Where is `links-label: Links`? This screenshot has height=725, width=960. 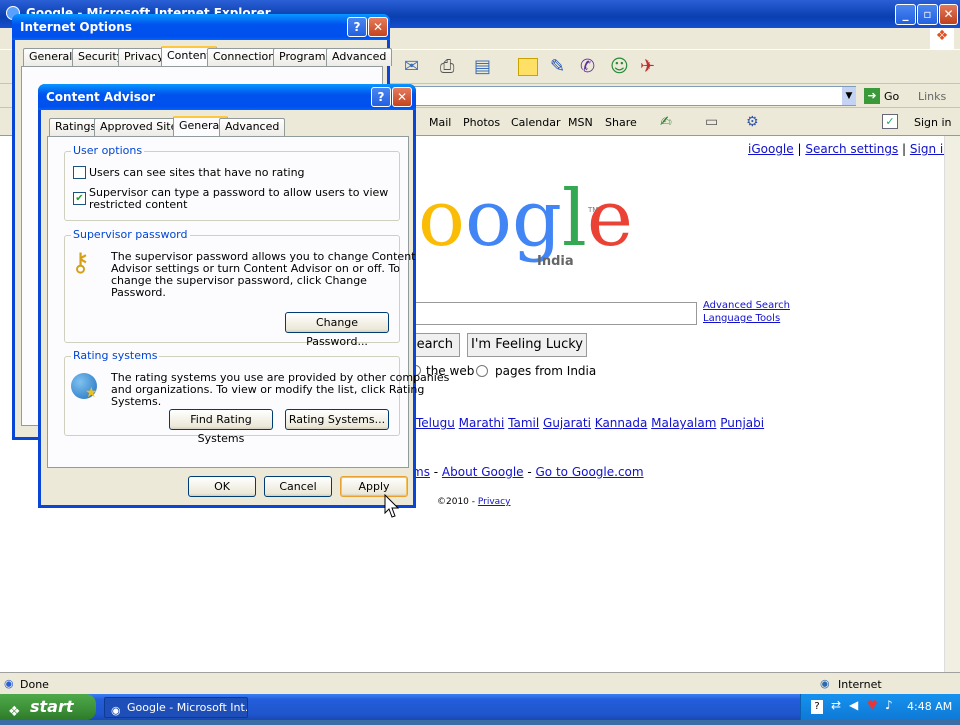
links-label: Links is located at coordinates (932, 96).